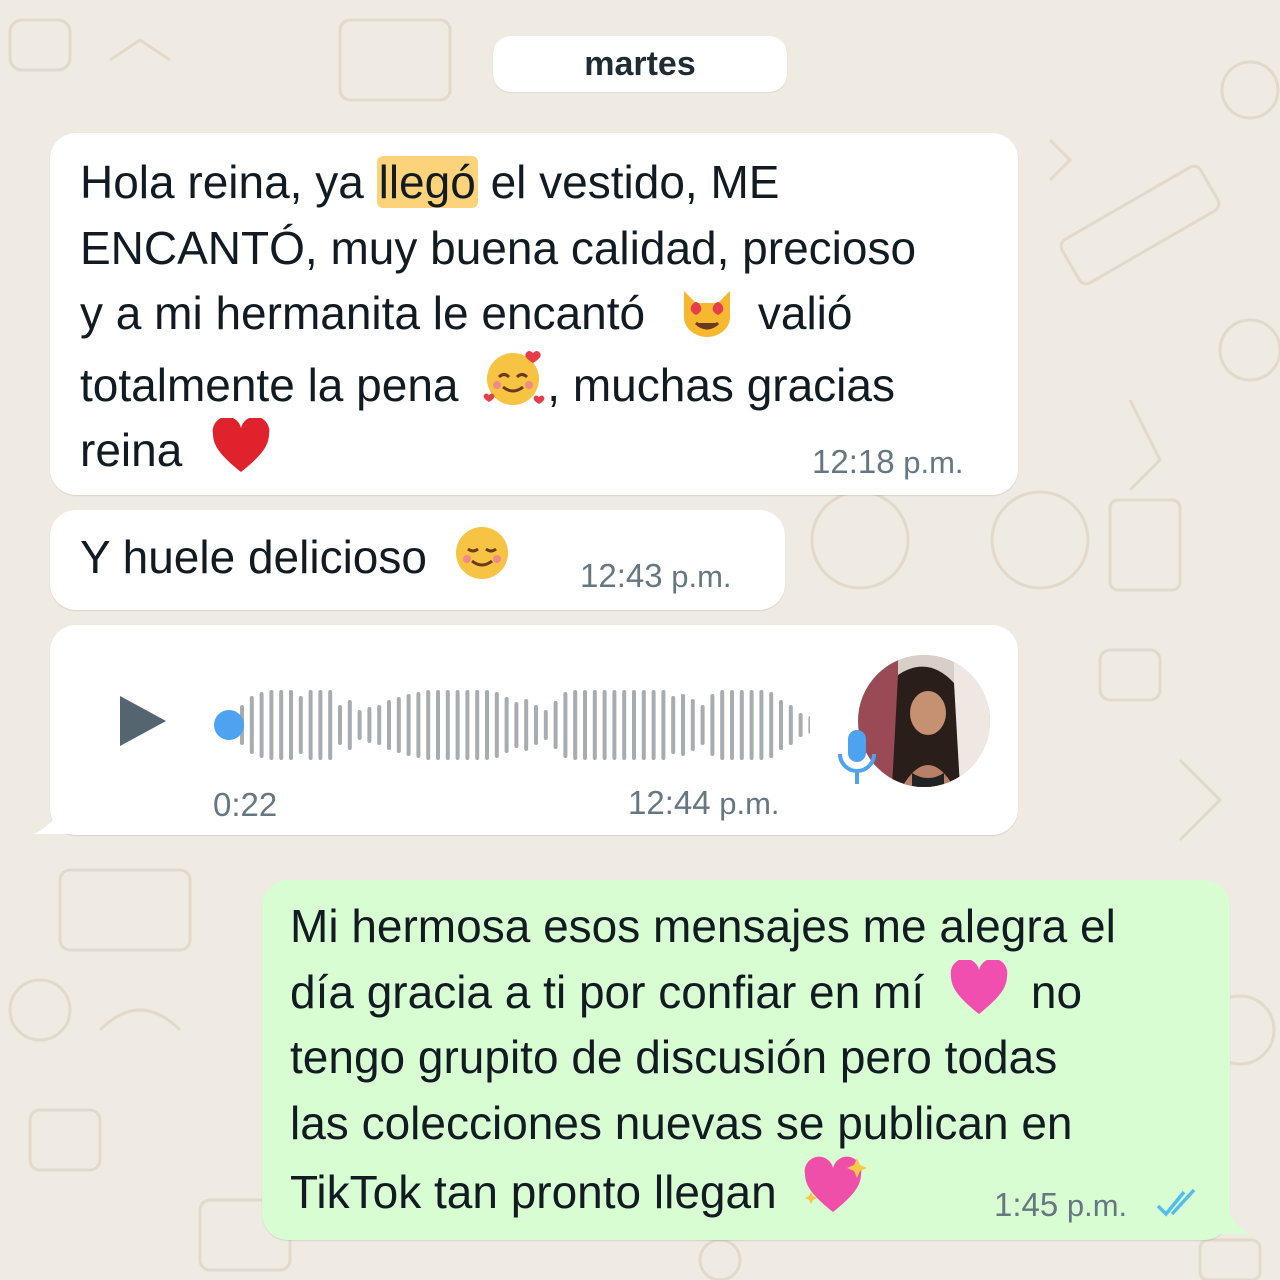  I want to click on double-check-icon, so click(1176, 1202).